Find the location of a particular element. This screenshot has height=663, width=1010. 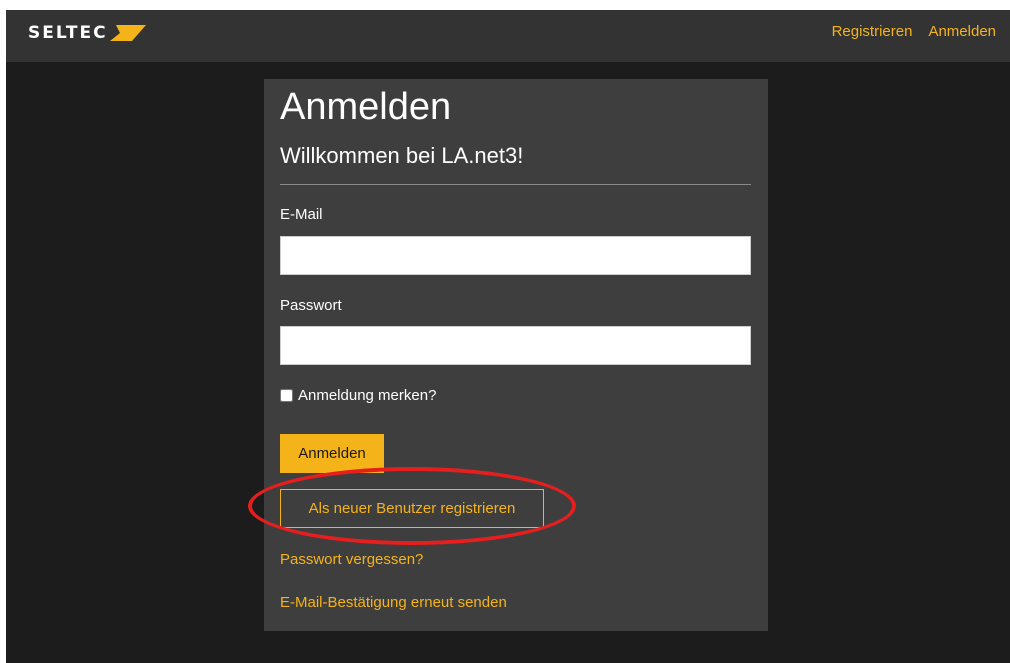

nav-login-link: Anmelden is located at coordinates (962, 31).